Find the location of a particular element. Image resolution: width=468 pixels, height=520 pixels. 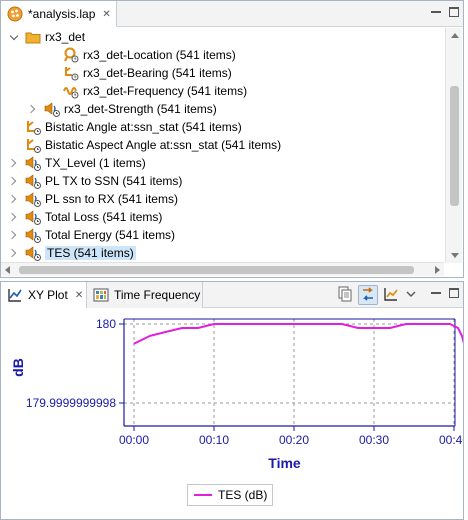

copy-icon is located at coordinates (345, 295).